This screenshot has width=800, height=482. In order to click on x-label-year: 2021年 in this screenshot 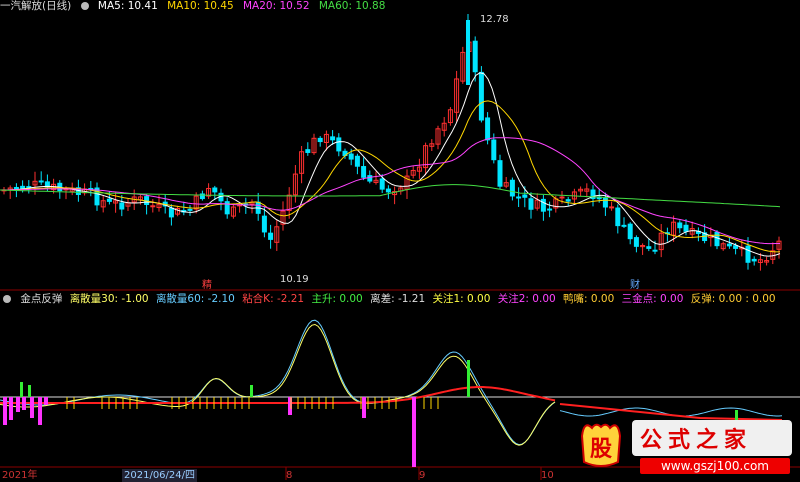, I will do `click(20, 475)`.